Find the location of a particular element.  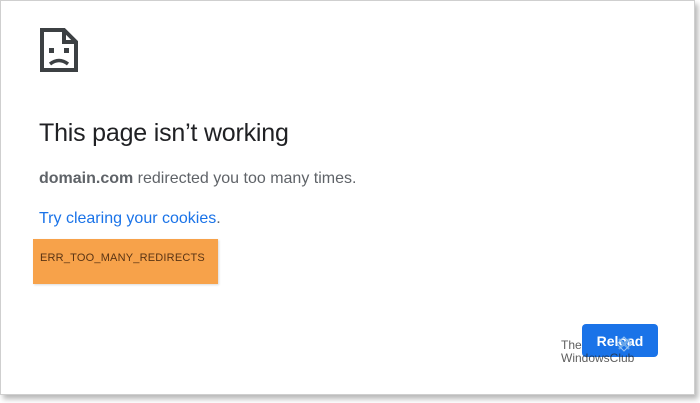

reload-button: Reload is located at coordinates (620, 340).